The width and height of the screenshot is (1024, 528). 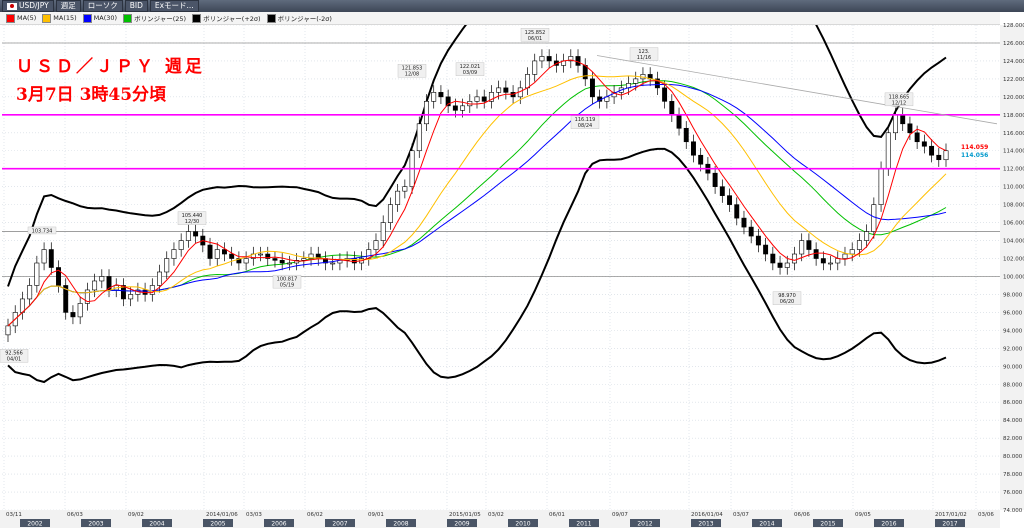 I want to click on x-tick-label: 09/02, so click(x=136, y=515).